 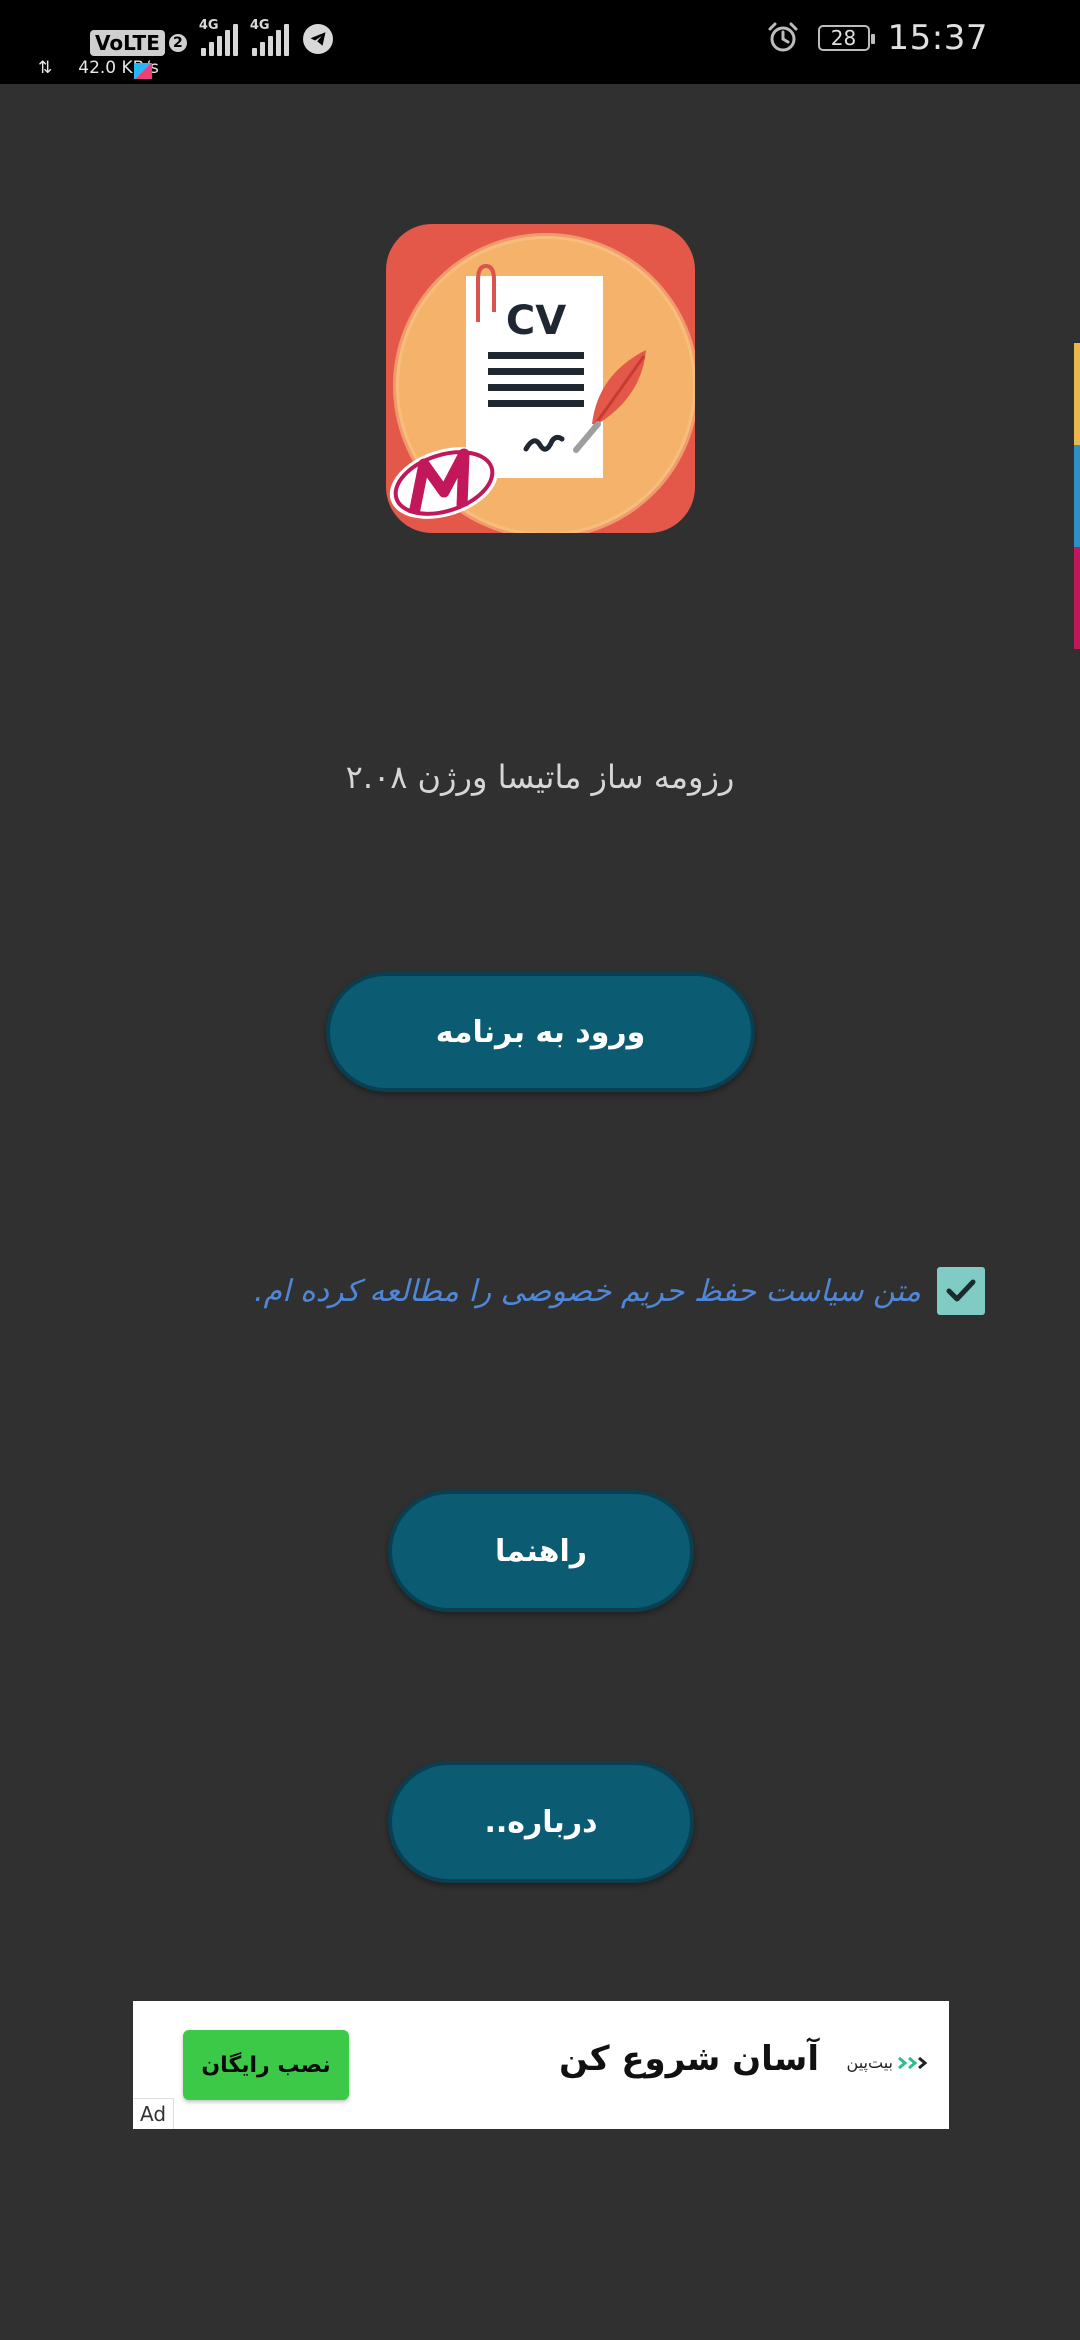 I want to click on ad-brand-name: بیت‌پین, so click(x=869, y=2062).